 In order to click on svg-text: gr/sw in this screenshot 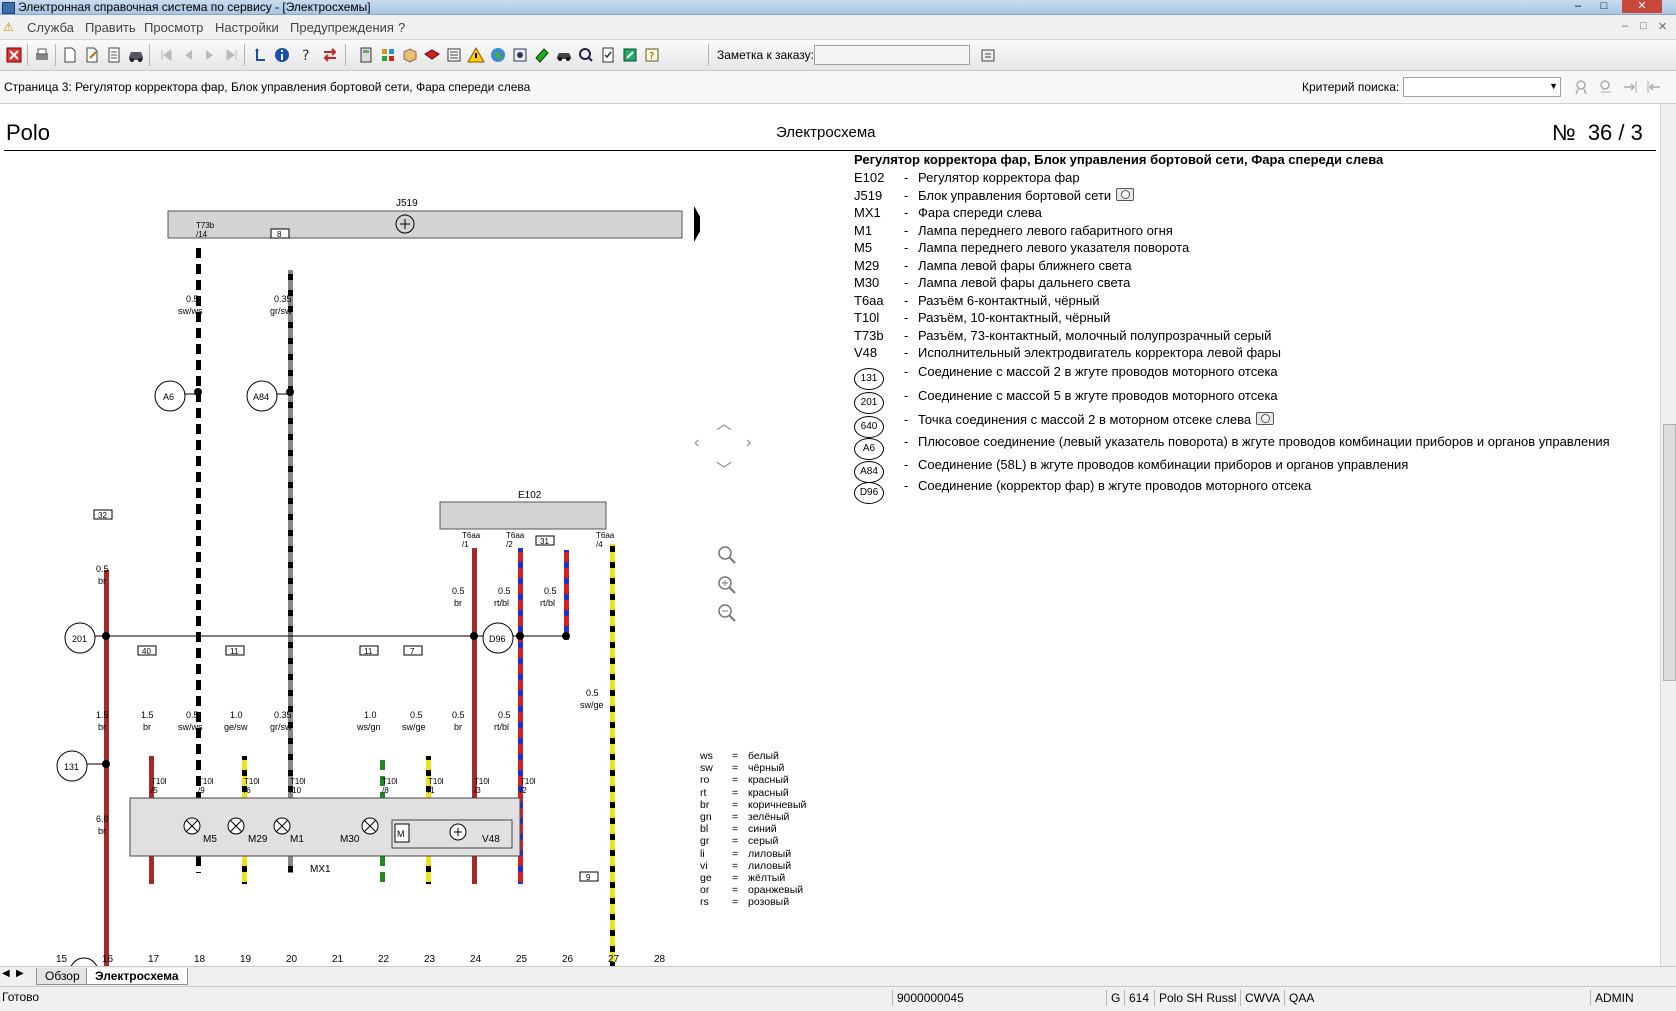, I will do `click(281, 727)`.